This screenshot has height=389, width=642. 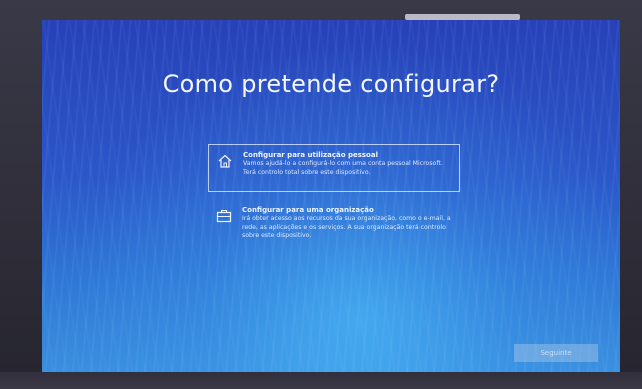 What do you see at coordinates (308, 210) in the screenshot?
I see `option-organization-title: Configurar para uma organização` at bounding box center [308, 210].